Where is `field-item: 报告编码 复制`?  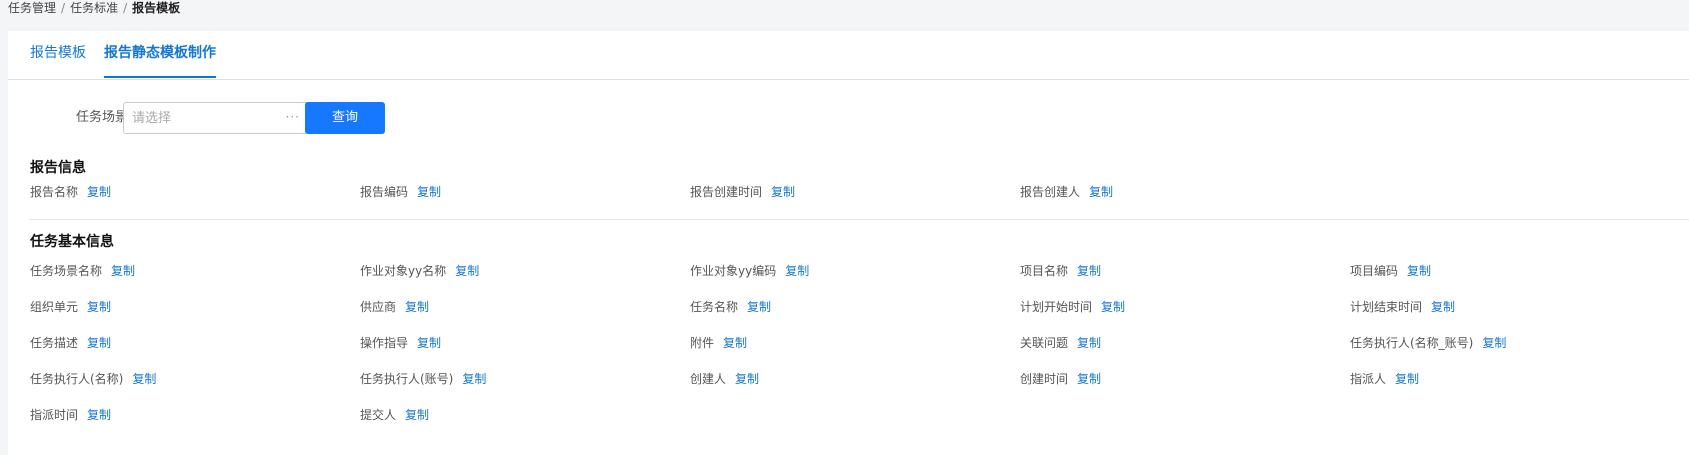
field-item: 报告编码 复制 is located at coordinates (400, 192).